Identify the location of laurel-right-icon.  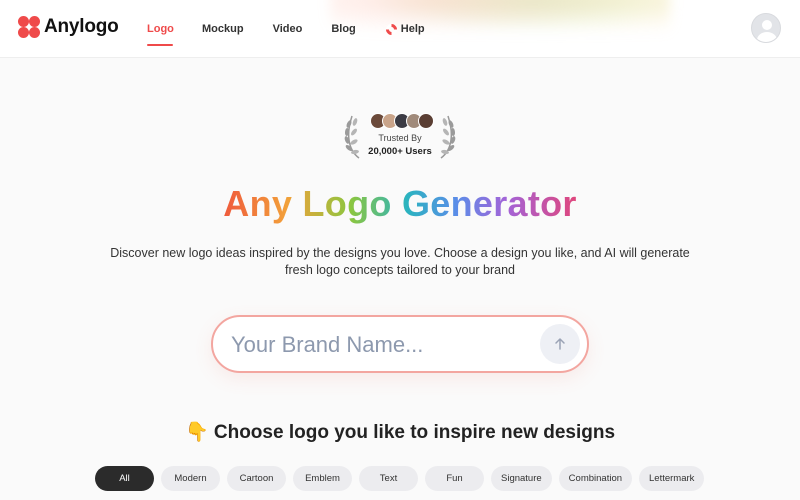
(448, 137).